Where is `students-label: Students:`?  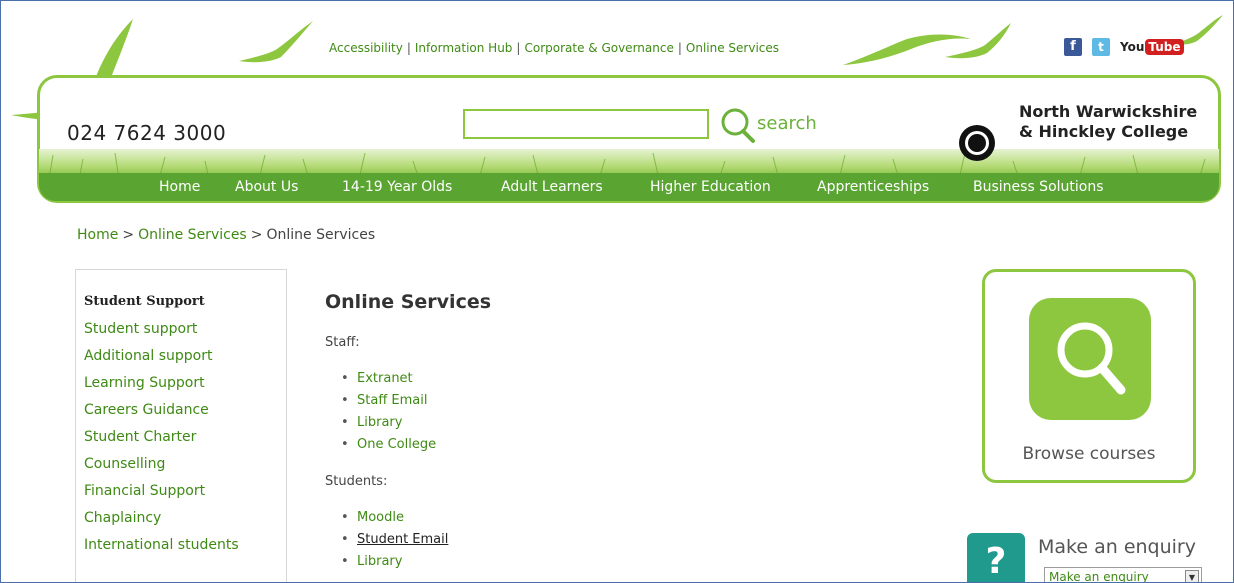 students-label: Students: is located at coordinates (356, 481).